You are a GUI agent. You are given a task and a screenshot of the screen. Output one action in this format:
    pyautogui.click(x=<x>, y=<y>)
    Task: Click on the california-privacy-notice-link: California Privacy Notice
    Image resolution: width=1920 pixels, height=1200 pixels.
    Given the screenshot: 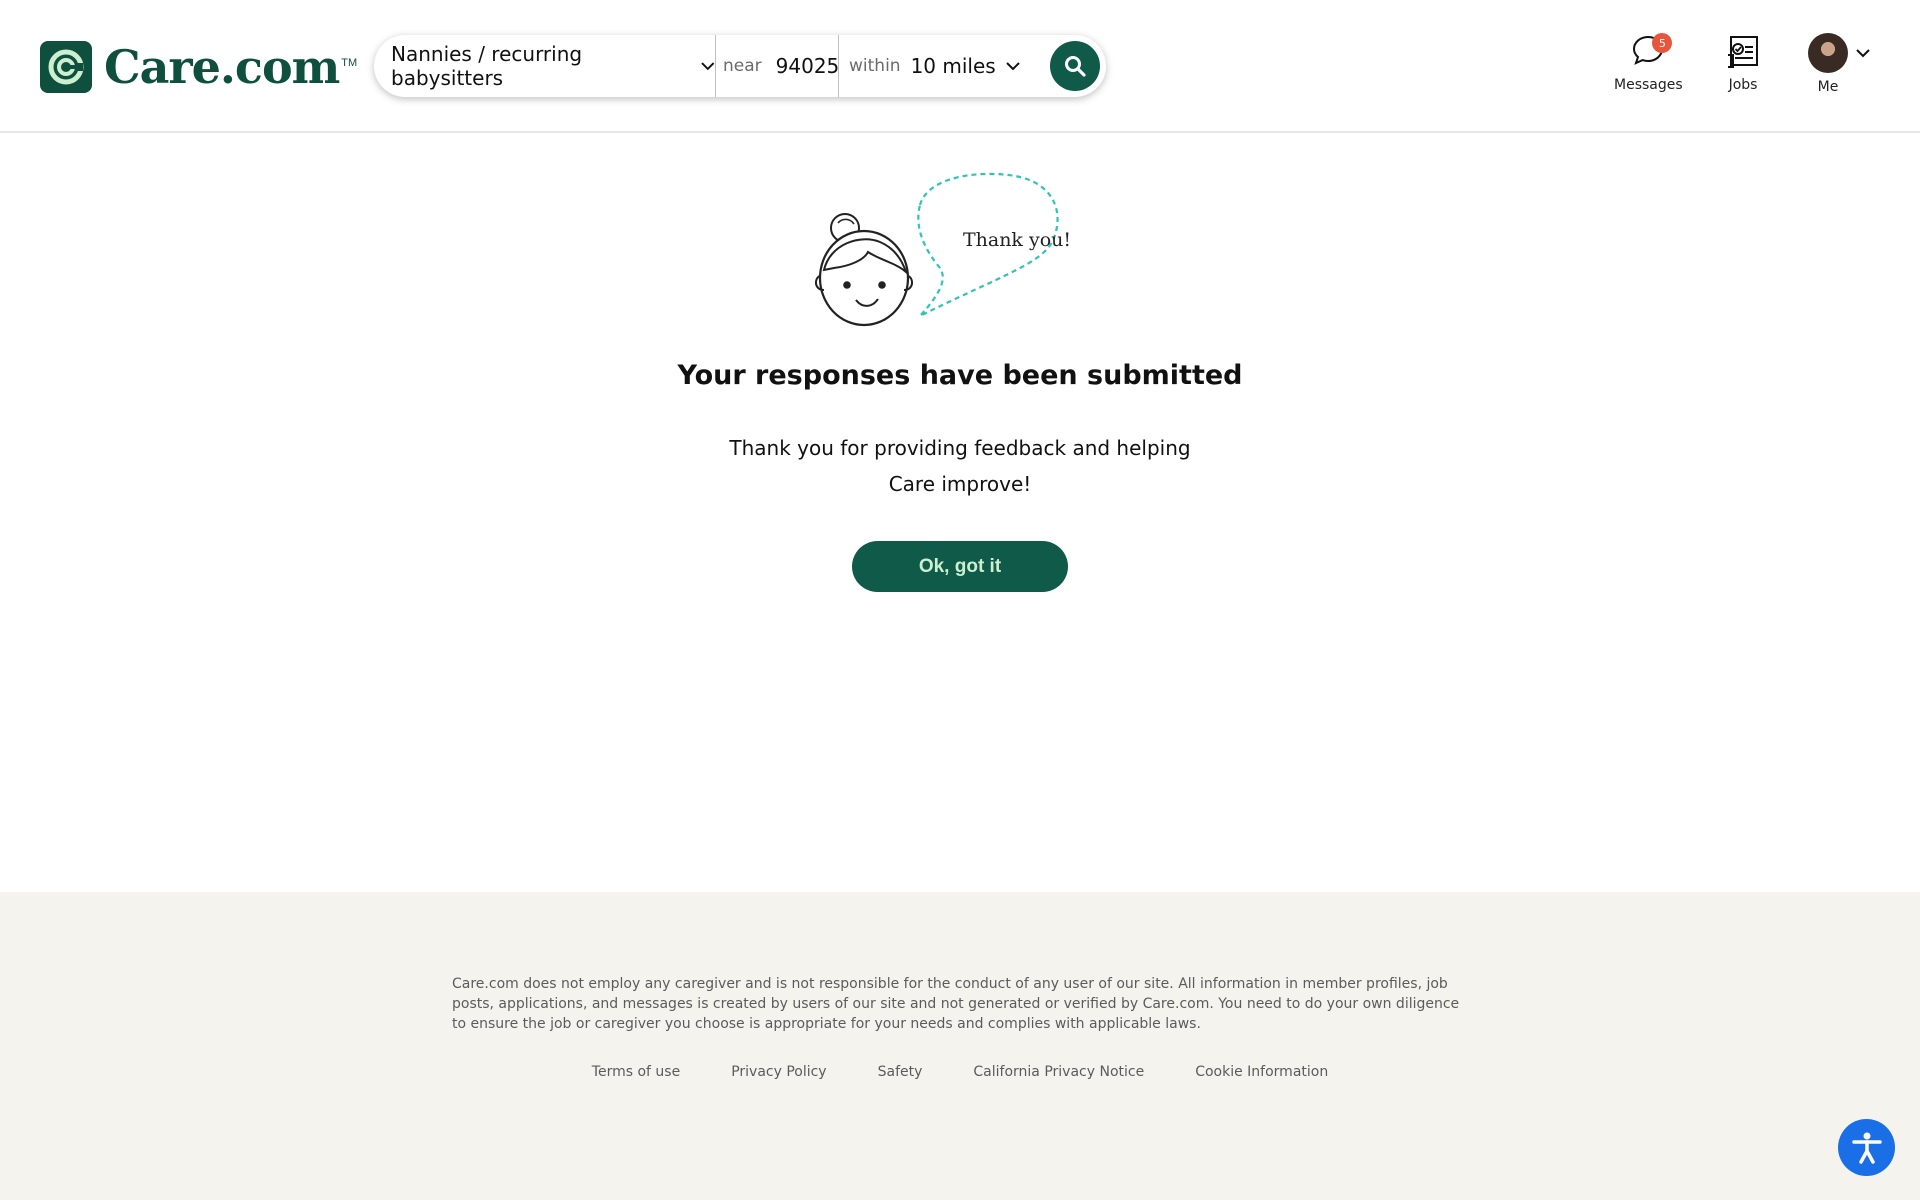 What is the action you would take?
    pyautogui.click(x=1058, y=1072)
    